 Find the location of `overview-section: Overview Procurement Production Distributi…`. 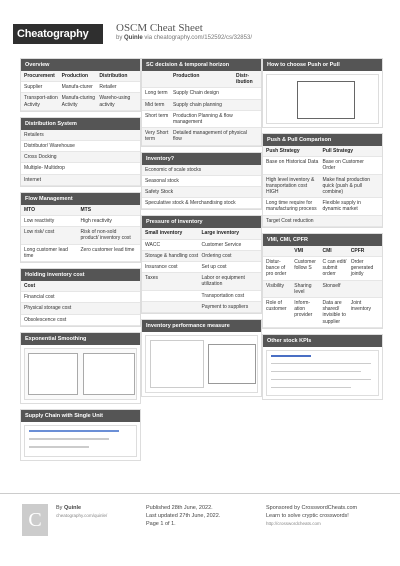

overview-section: Overview Procurement Production Distributi… is located at coordinates (80, 85).